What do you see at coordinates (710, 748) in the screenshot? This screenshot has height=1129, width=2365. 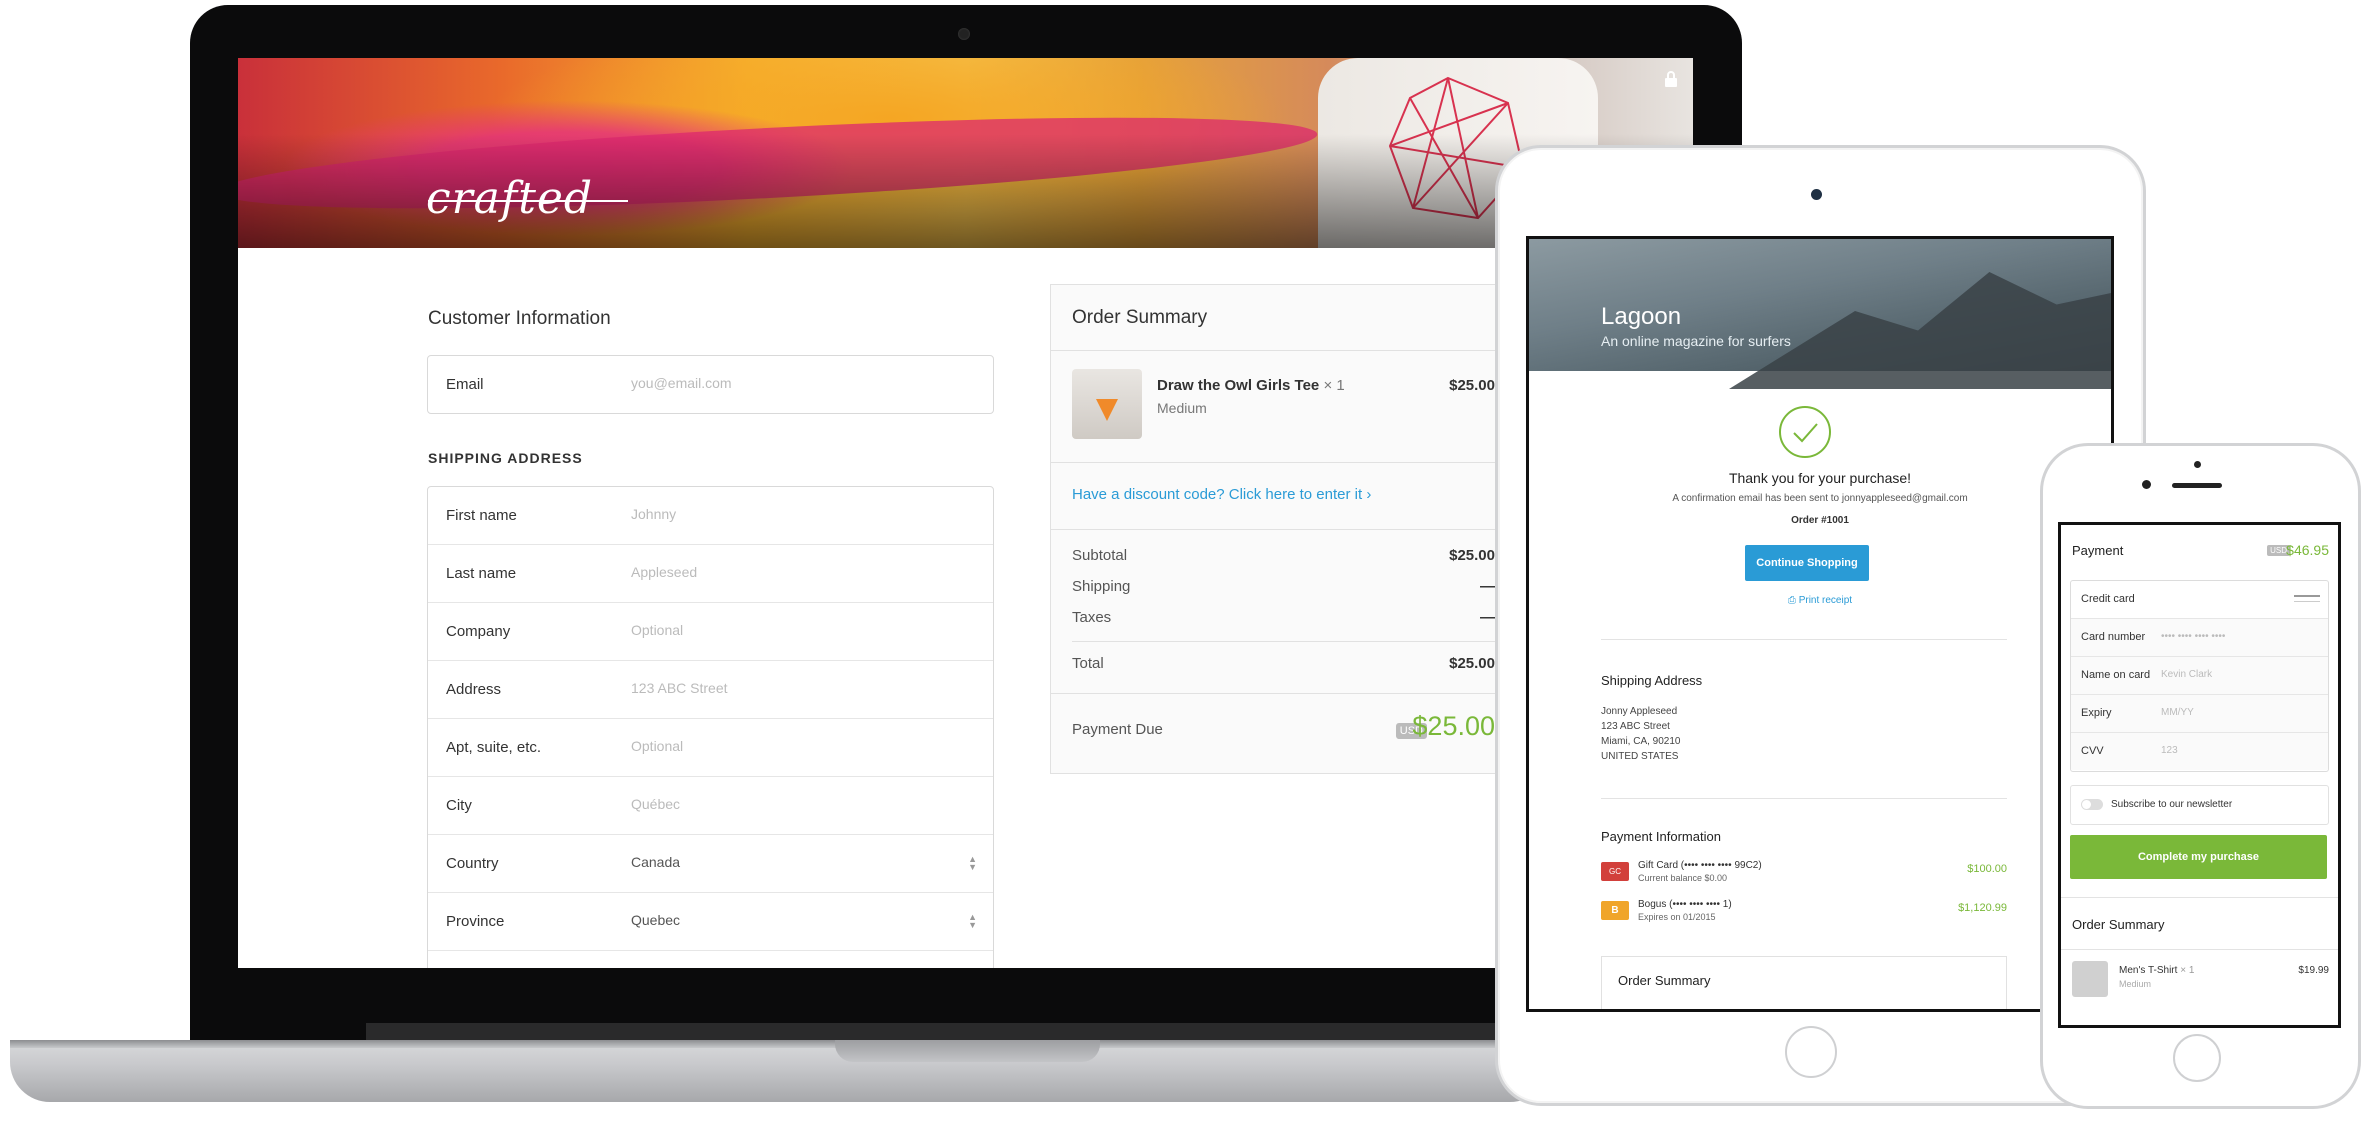 I see `apt-field: Apt, suite, etc. Optional` at bounding box center [710, 748].